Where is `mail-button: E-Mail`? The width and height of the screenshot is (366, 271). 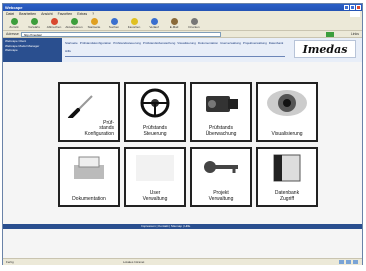
mail-button: E-Mail is located at coordinates (174, 23).